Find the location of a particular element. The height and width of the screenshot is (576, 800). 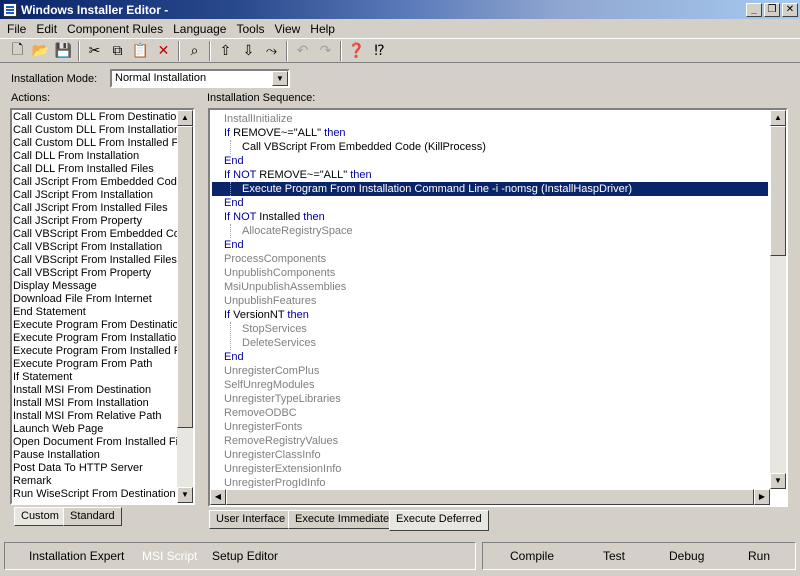

setup-editor-button: Setup Editor is located at coordinates (245, 556).